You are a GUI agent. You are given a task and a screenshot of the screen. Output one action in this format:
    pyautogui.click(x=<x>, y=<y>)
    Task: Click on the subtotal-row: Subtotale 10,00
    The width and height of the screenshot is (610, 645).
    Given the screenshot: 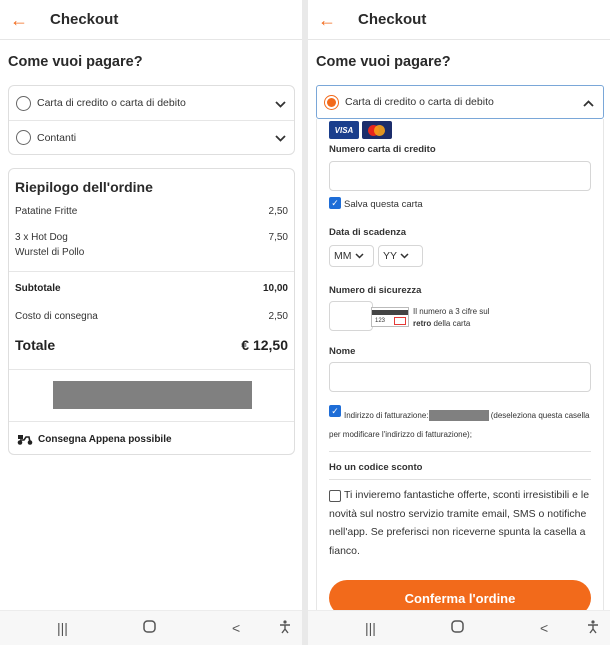 What is the action you would take?
    pyautogui.click(x=151, y=288)
    